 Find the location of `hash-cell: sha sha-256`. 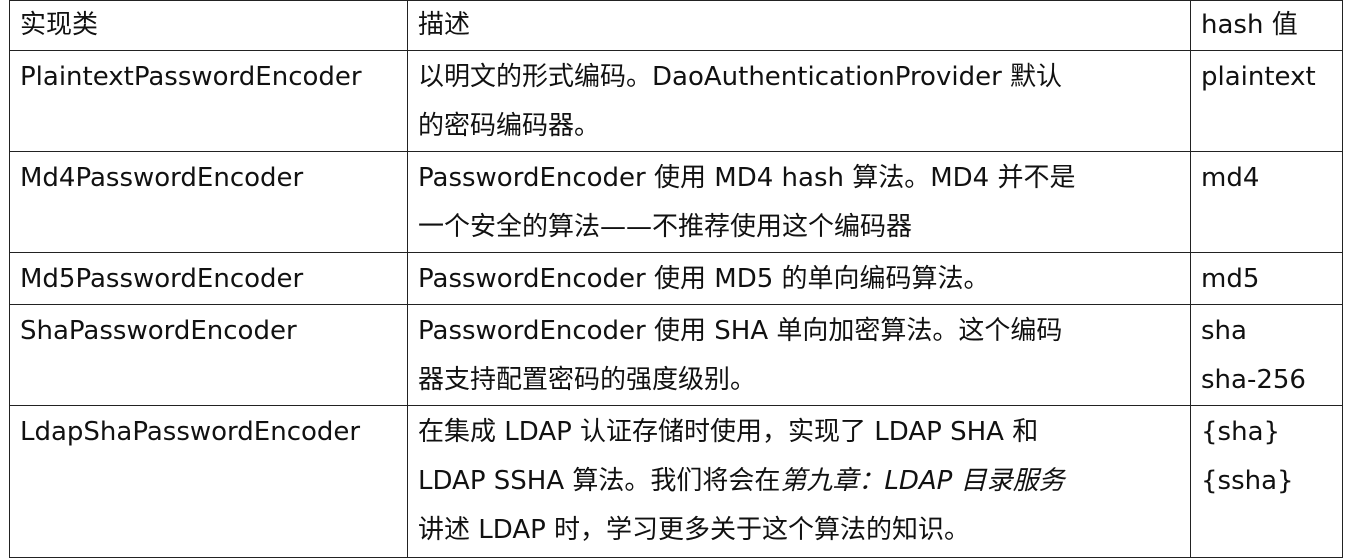

hash-cell: sha sha-256 is located at coordinates (1266, 355).